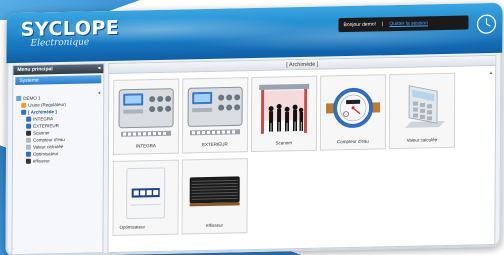  What do you see at coordinates (360, 25) in the screenshot?
I see `user-greeting: Bonjour demo!` at bounding box center [360, 25].